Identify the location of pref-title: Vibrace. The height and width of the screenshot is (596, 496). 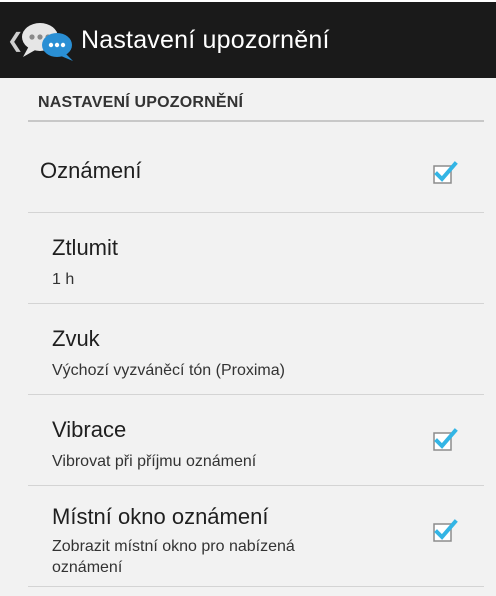
(89, 429).